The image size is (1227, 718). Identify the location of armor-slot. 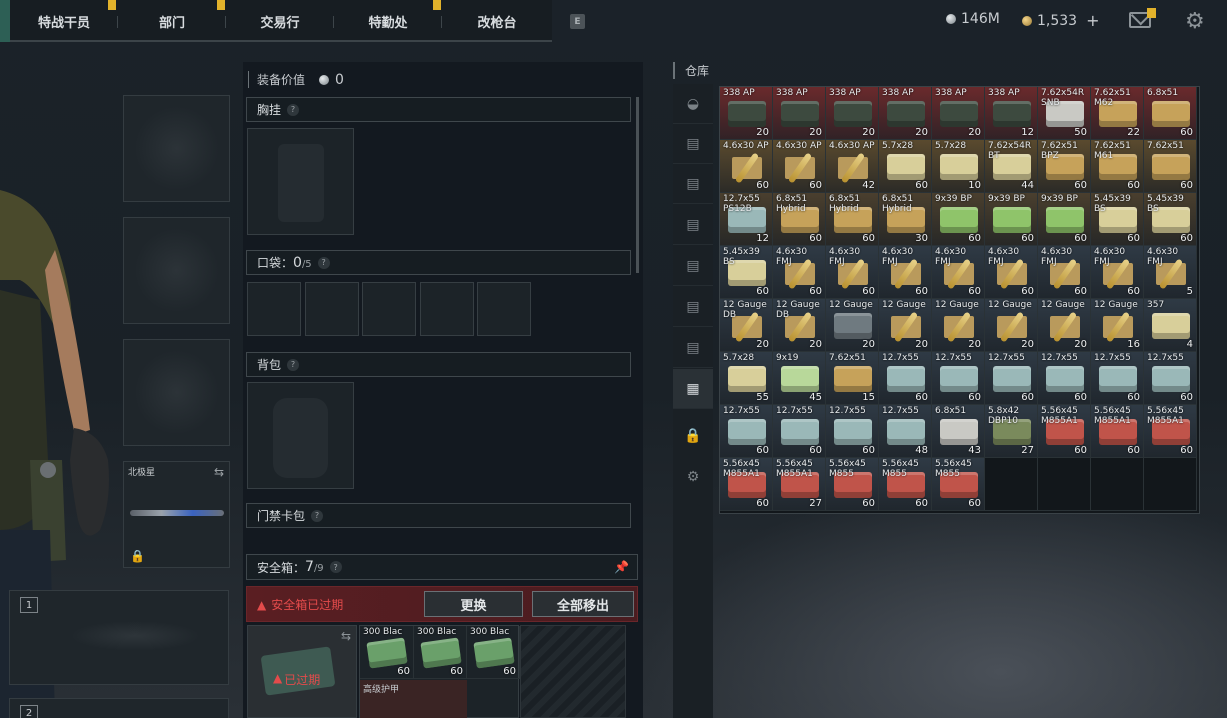
(176, 270).